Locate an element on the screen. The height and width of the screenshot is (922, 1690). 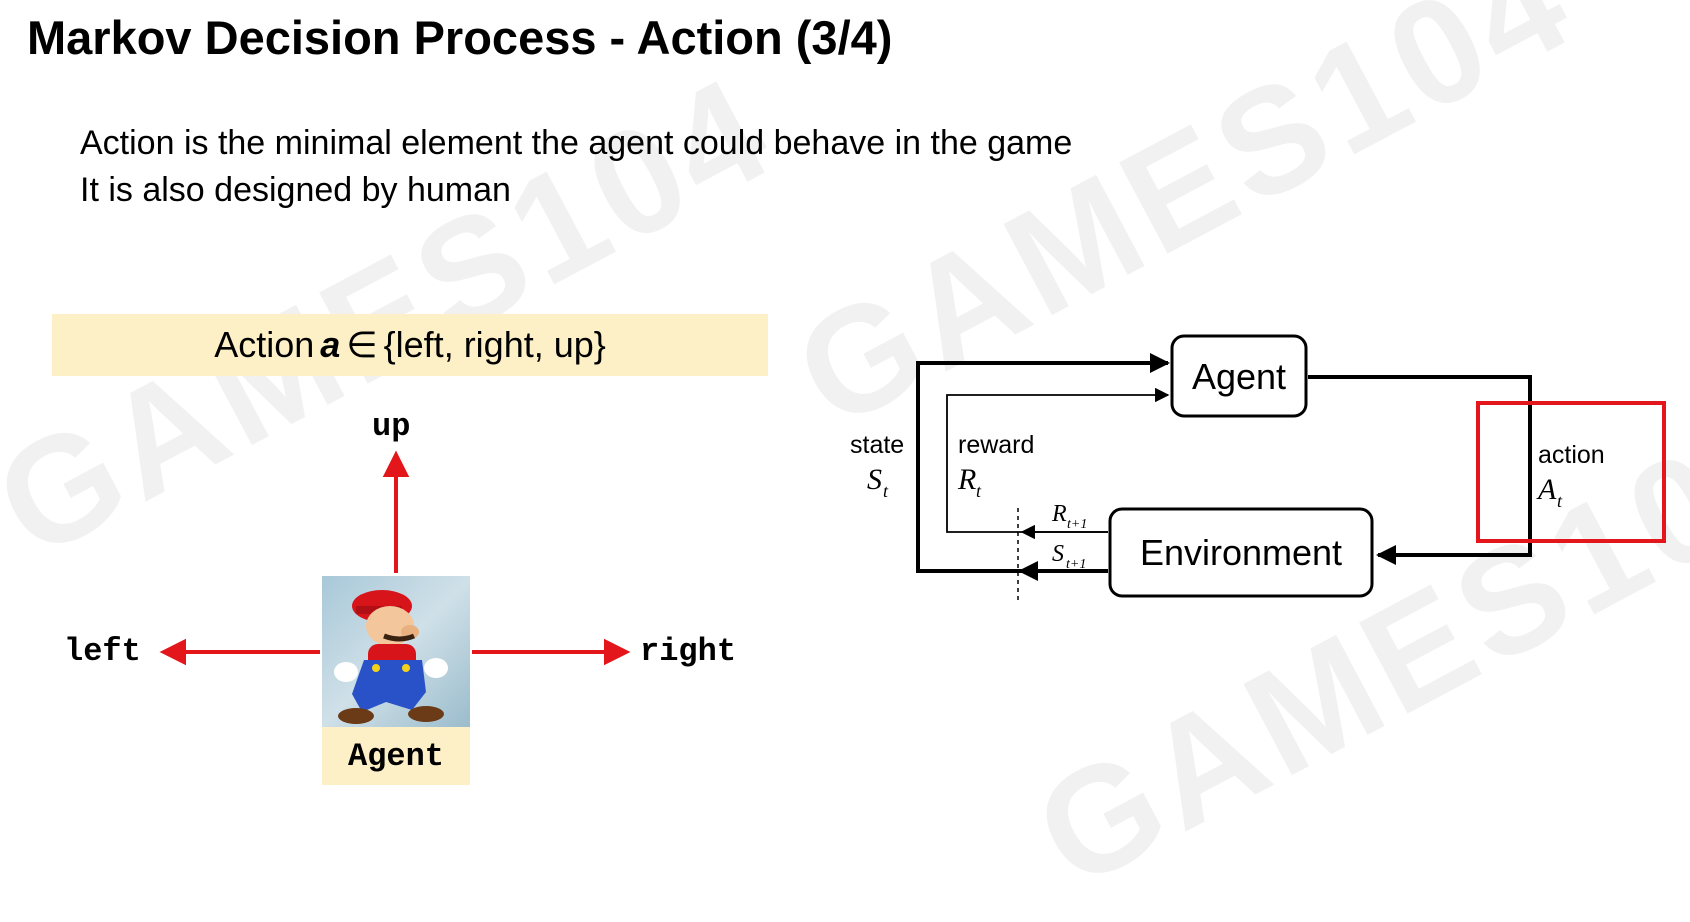
next-reward-symbol: R is located at coordinates (1059, 514).